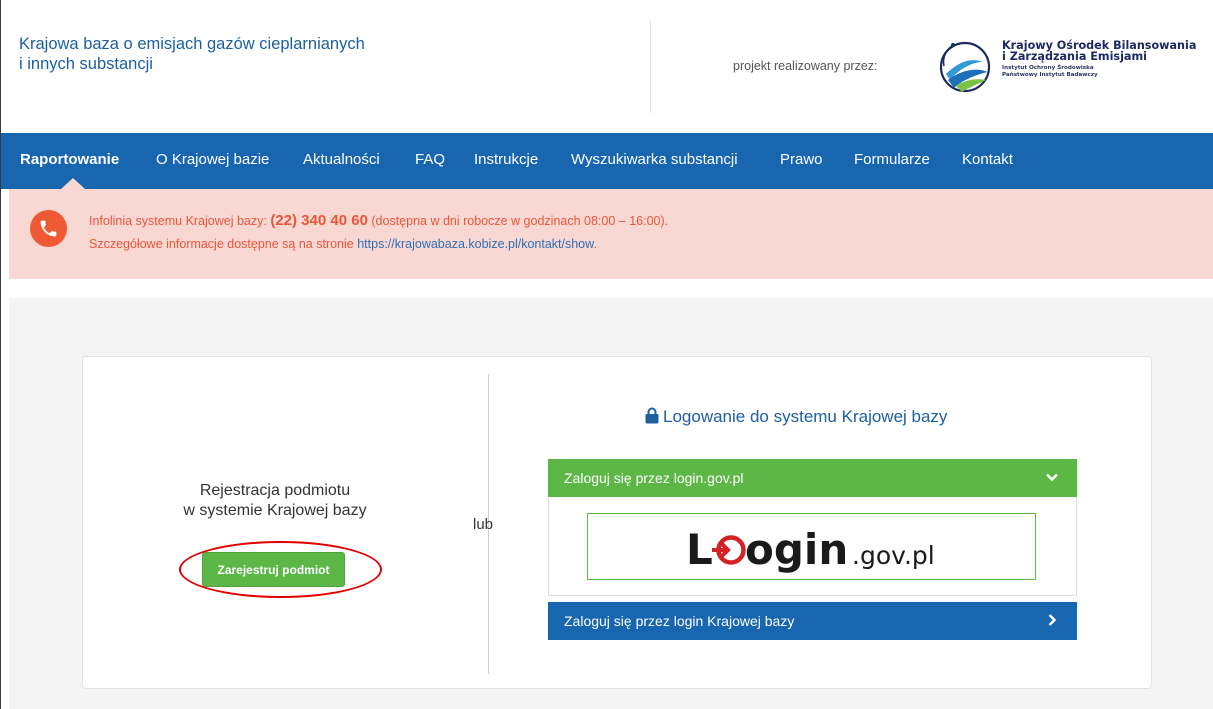 Image resolution: width=1213 pixels, height=709 pixels. I want to click on login-gov-button: L ogin .gov.pl, so click(811, 546).